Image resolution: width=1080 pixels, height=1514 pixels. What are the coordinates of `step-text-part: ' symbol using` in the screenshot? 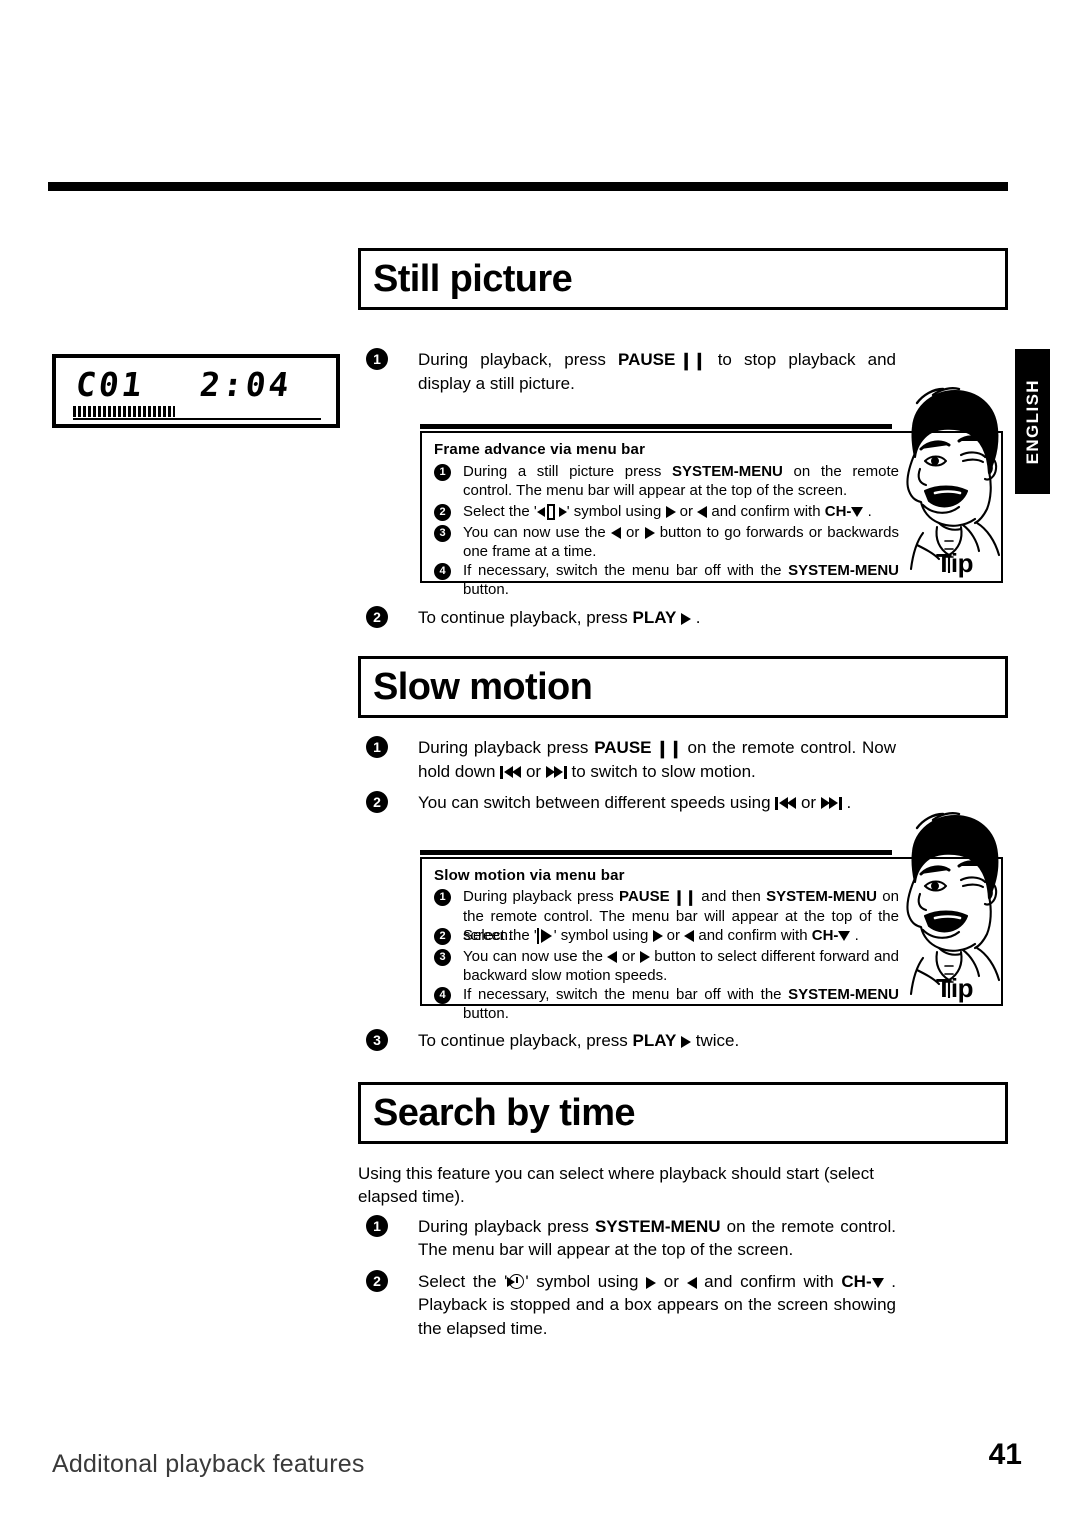 It's located at (586, 1281).